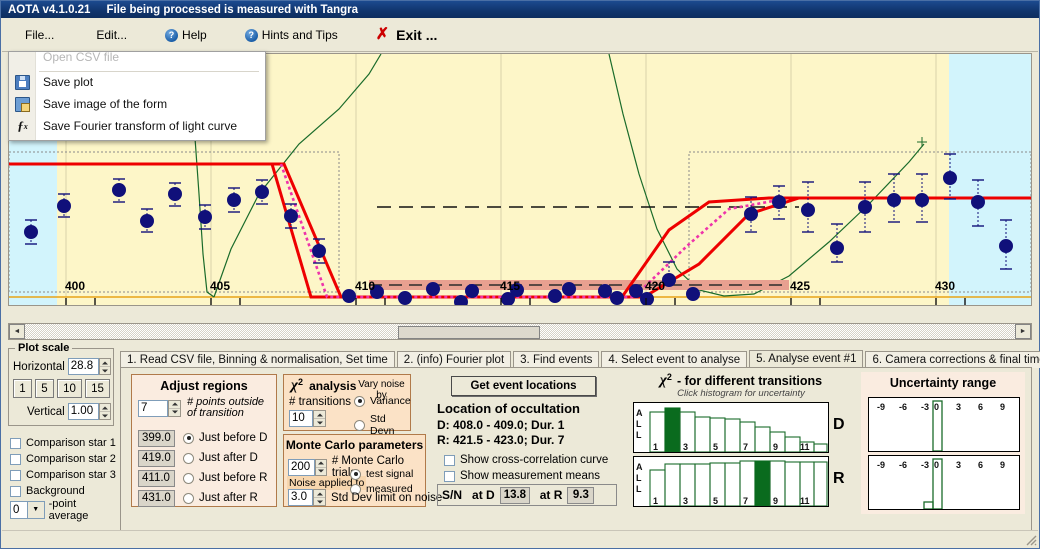  What do you see at coordinates (523, 386) in the screenshot?
I see `get-event-locations-button: Get event locations` at bounding box center [523, 386].